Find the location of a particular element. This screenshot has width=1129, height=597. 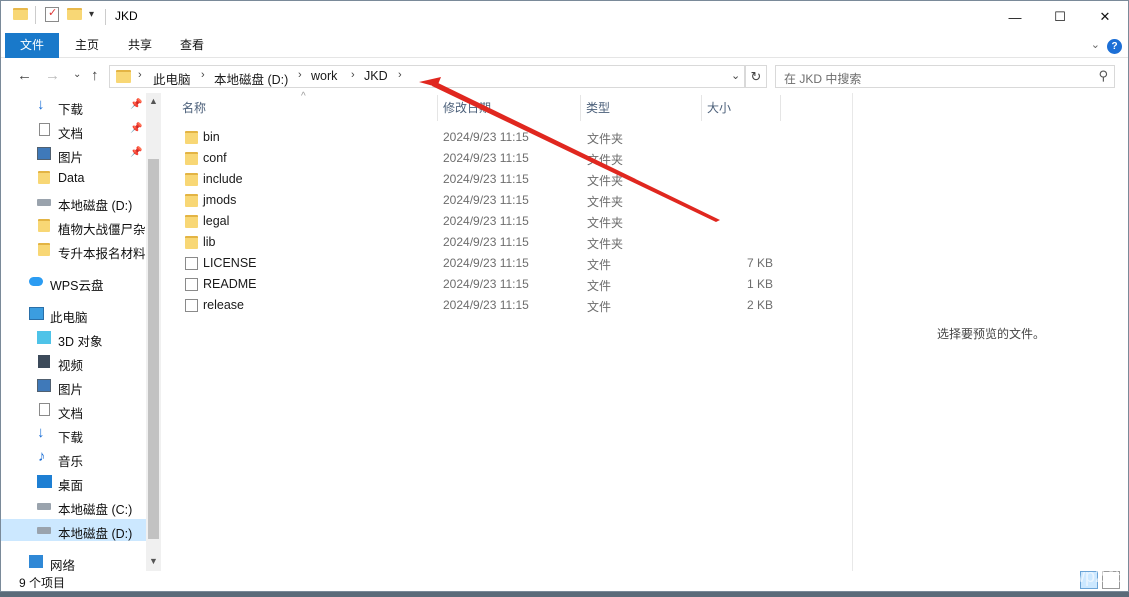

sidebar-item-drive-d: 本地磁盘 (D:) is located at coordinates (73, 530).